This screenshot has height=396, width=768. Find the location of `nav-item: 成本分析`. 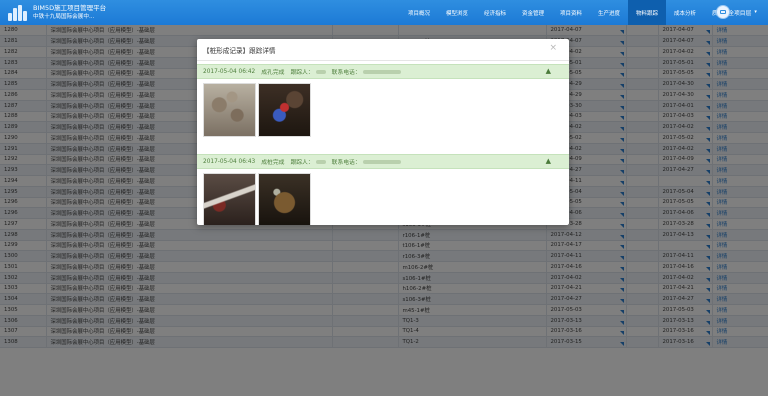

nav-item: 成本分析 is located at coordinates (685, 12).